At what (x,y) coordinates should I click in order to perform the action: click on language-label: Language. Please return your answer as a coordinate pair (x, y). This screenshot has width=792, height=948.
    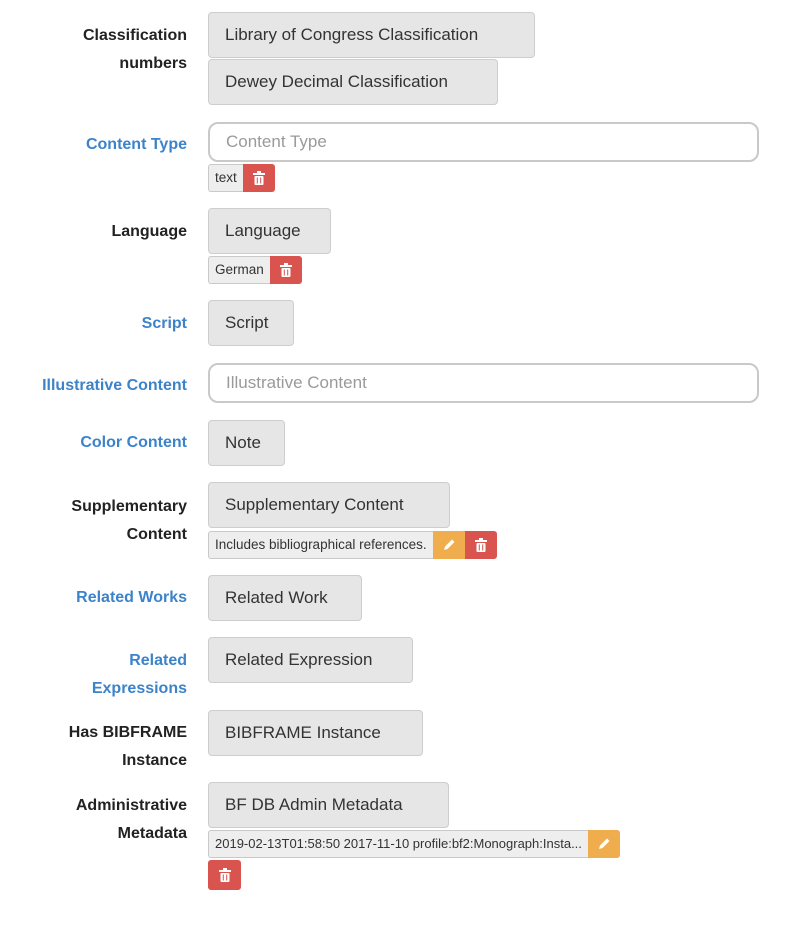
    Looking at the image, I should click on (149, 231).